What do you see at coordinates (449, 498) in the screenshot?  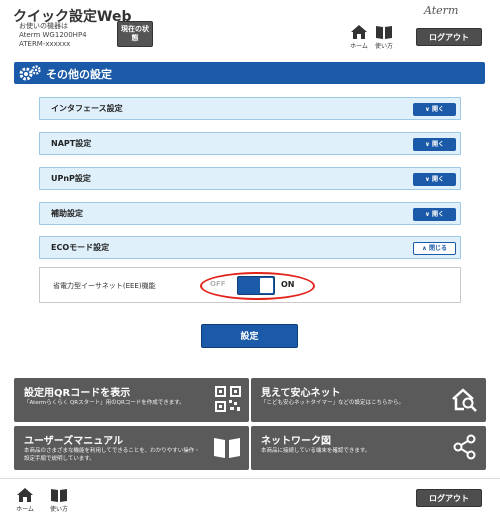 I see `footer-logout-button: ログアウト` at bounding box center [449, 498].